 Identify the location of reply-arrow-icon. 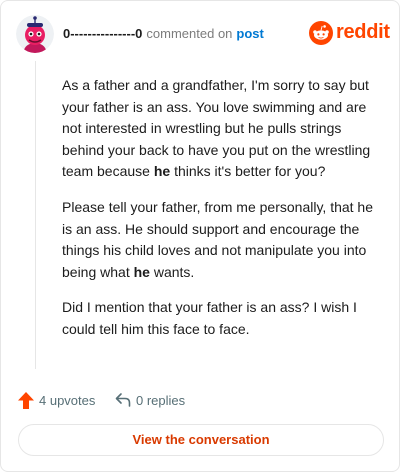
(123, 400).